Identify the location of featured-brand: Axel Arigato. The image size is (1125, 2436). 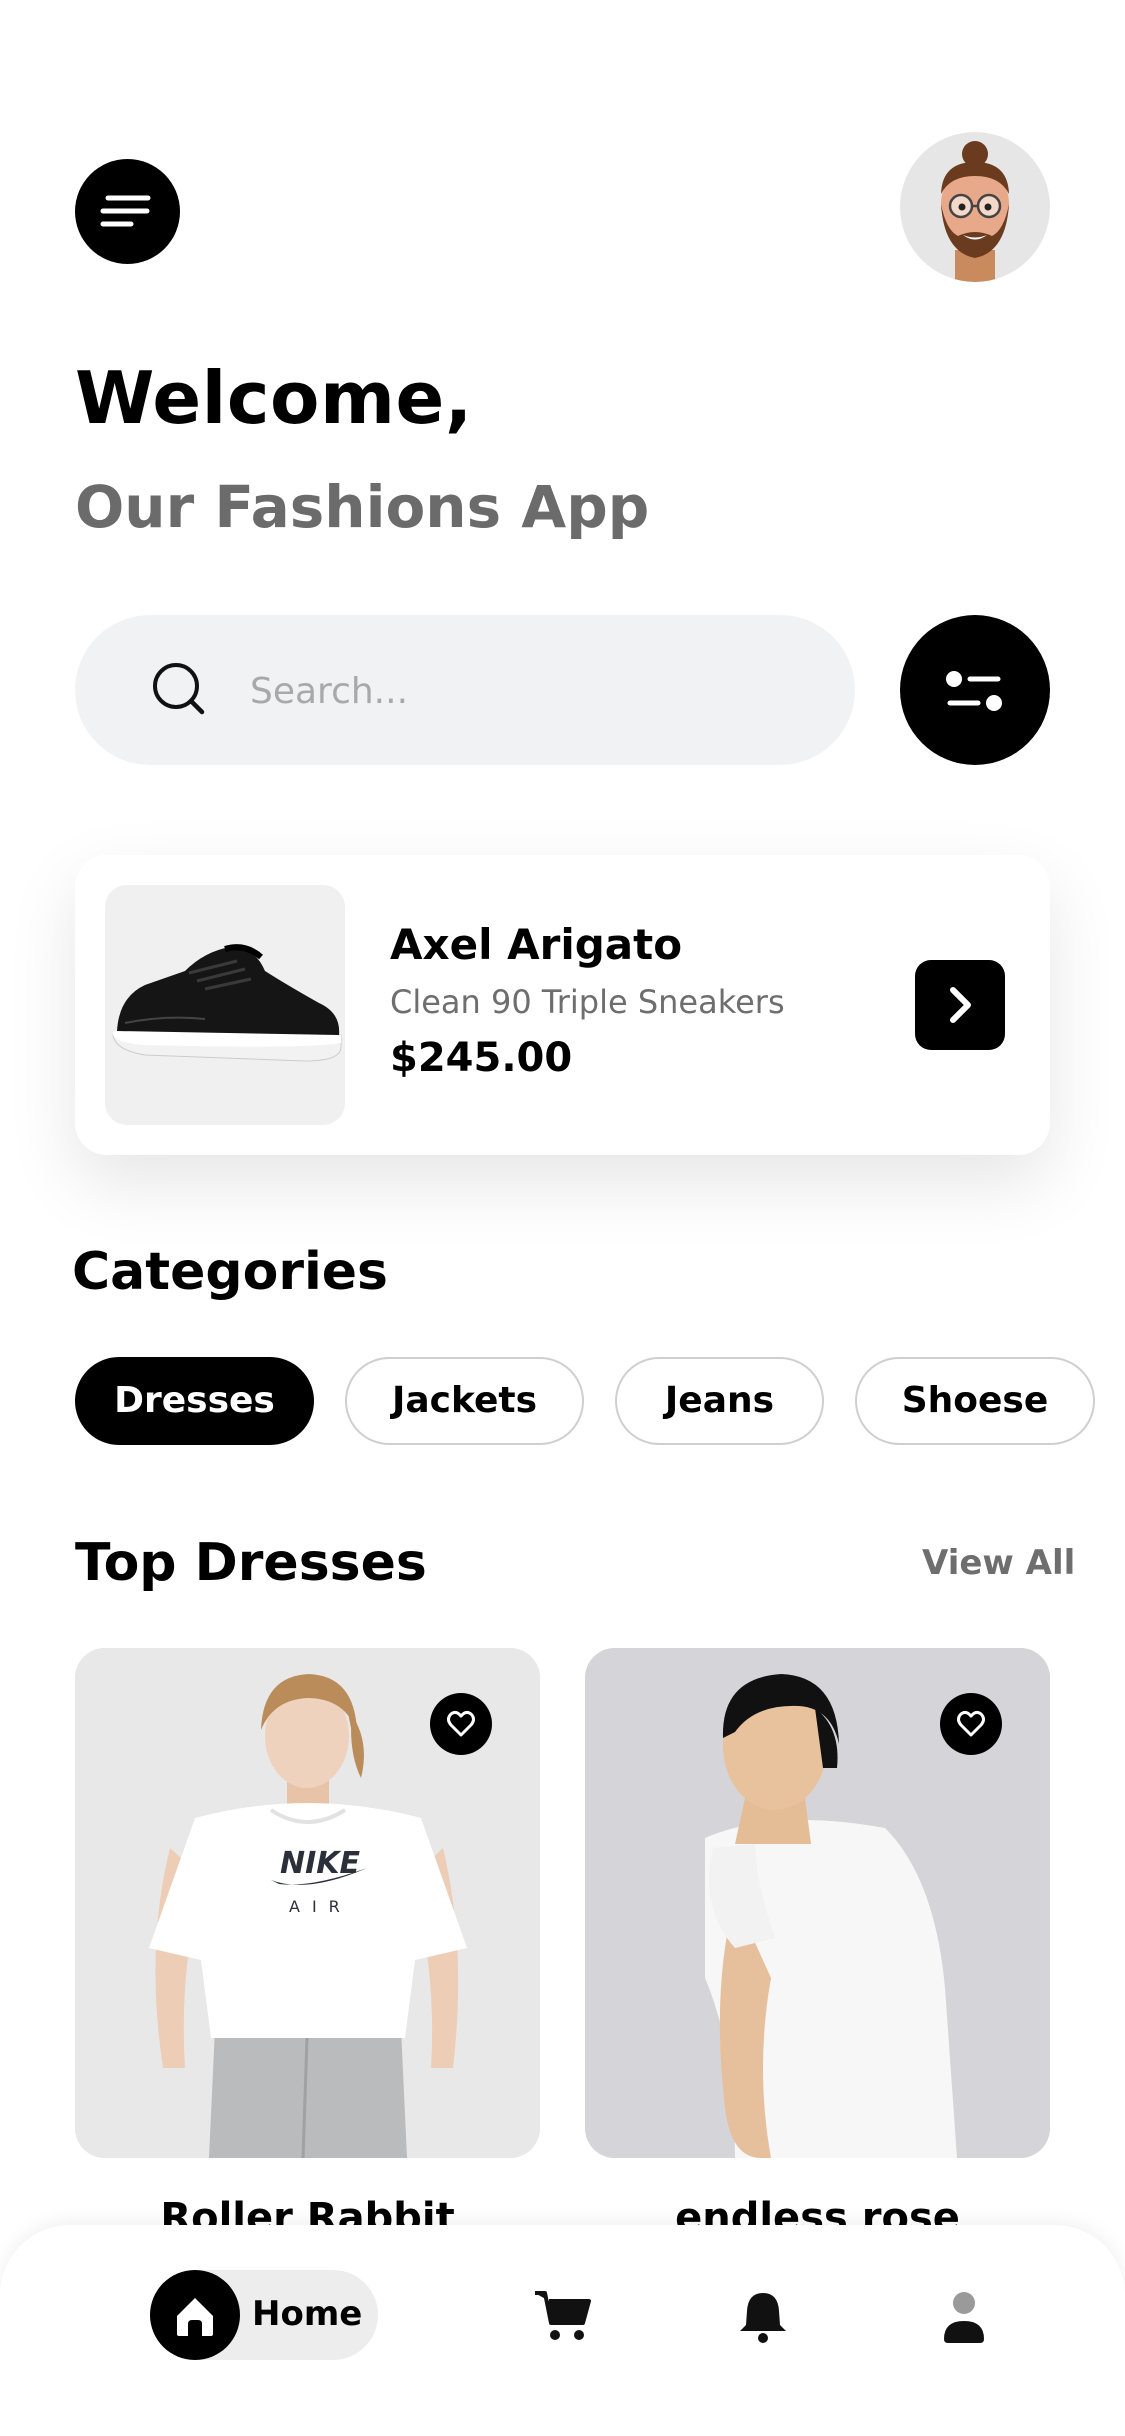
(536, 944).